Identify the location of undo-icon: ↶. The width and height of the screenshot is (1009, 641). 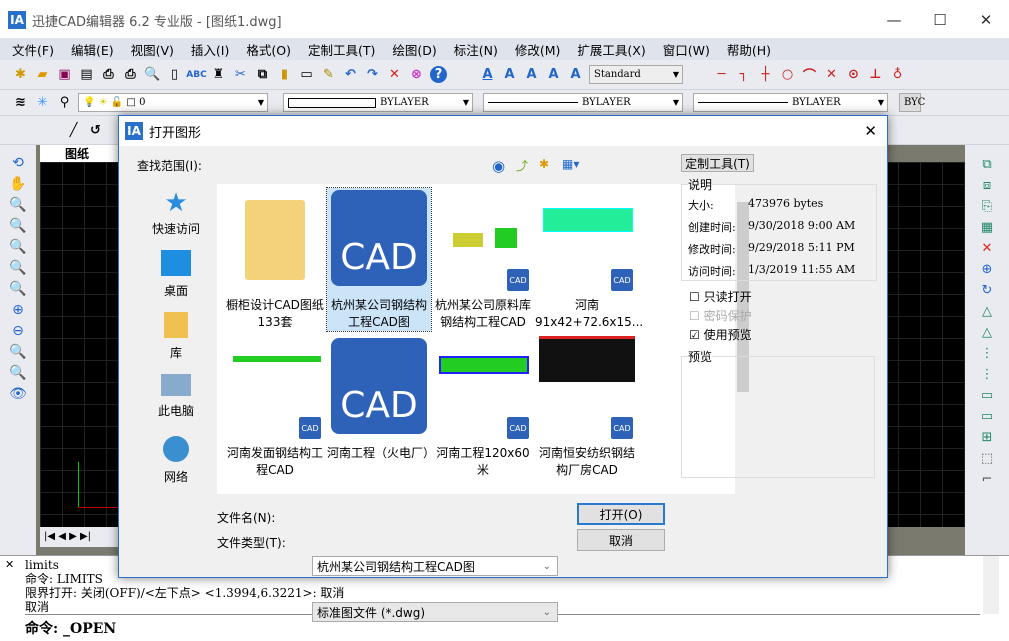
(350, 74).